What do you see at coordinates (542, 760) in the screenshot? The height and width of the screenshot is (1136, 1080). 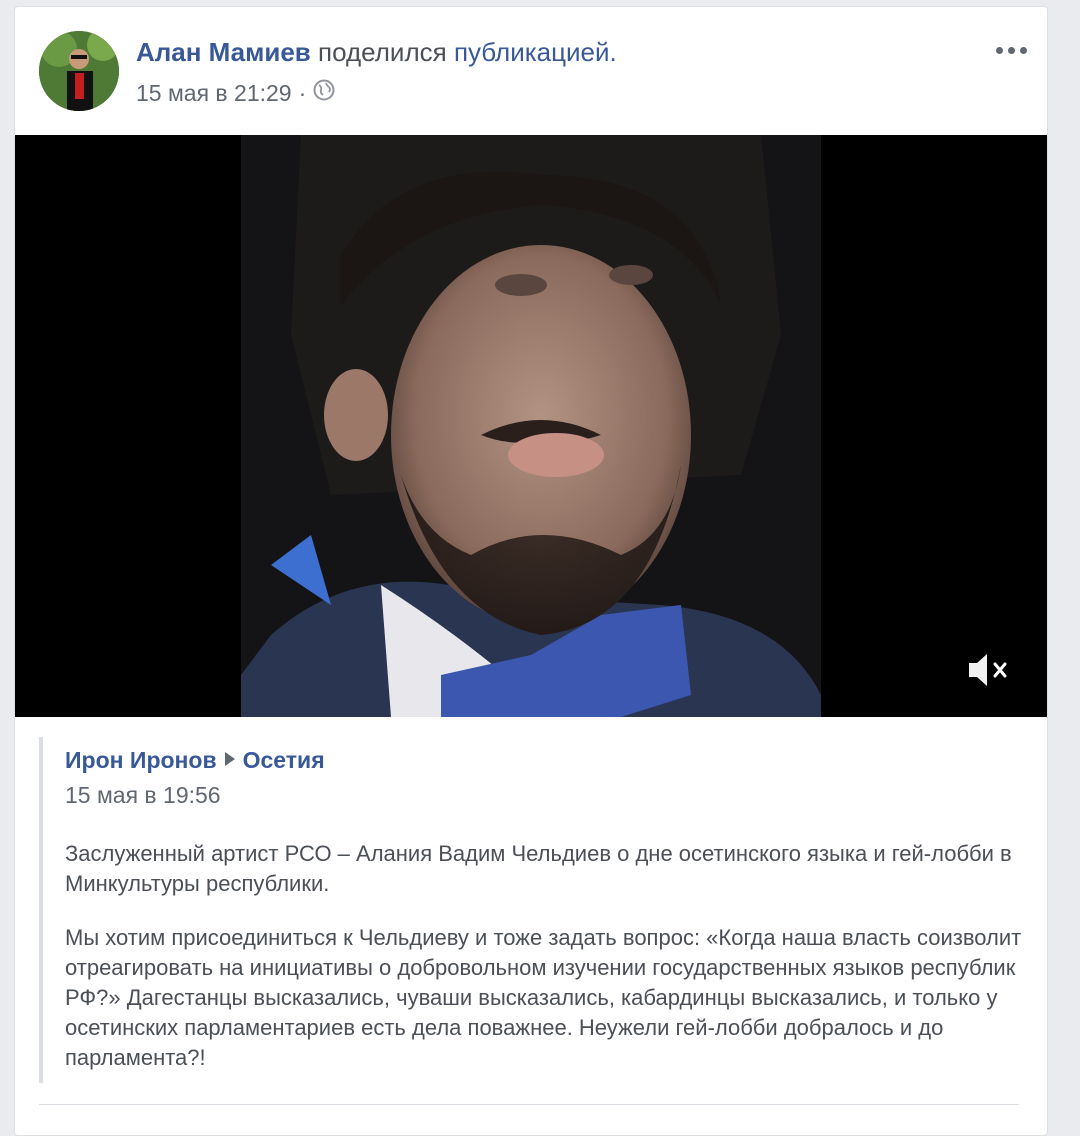 I see `shared-post-header: Ирон Иронов Осетия` at bounding box center [542, 760].